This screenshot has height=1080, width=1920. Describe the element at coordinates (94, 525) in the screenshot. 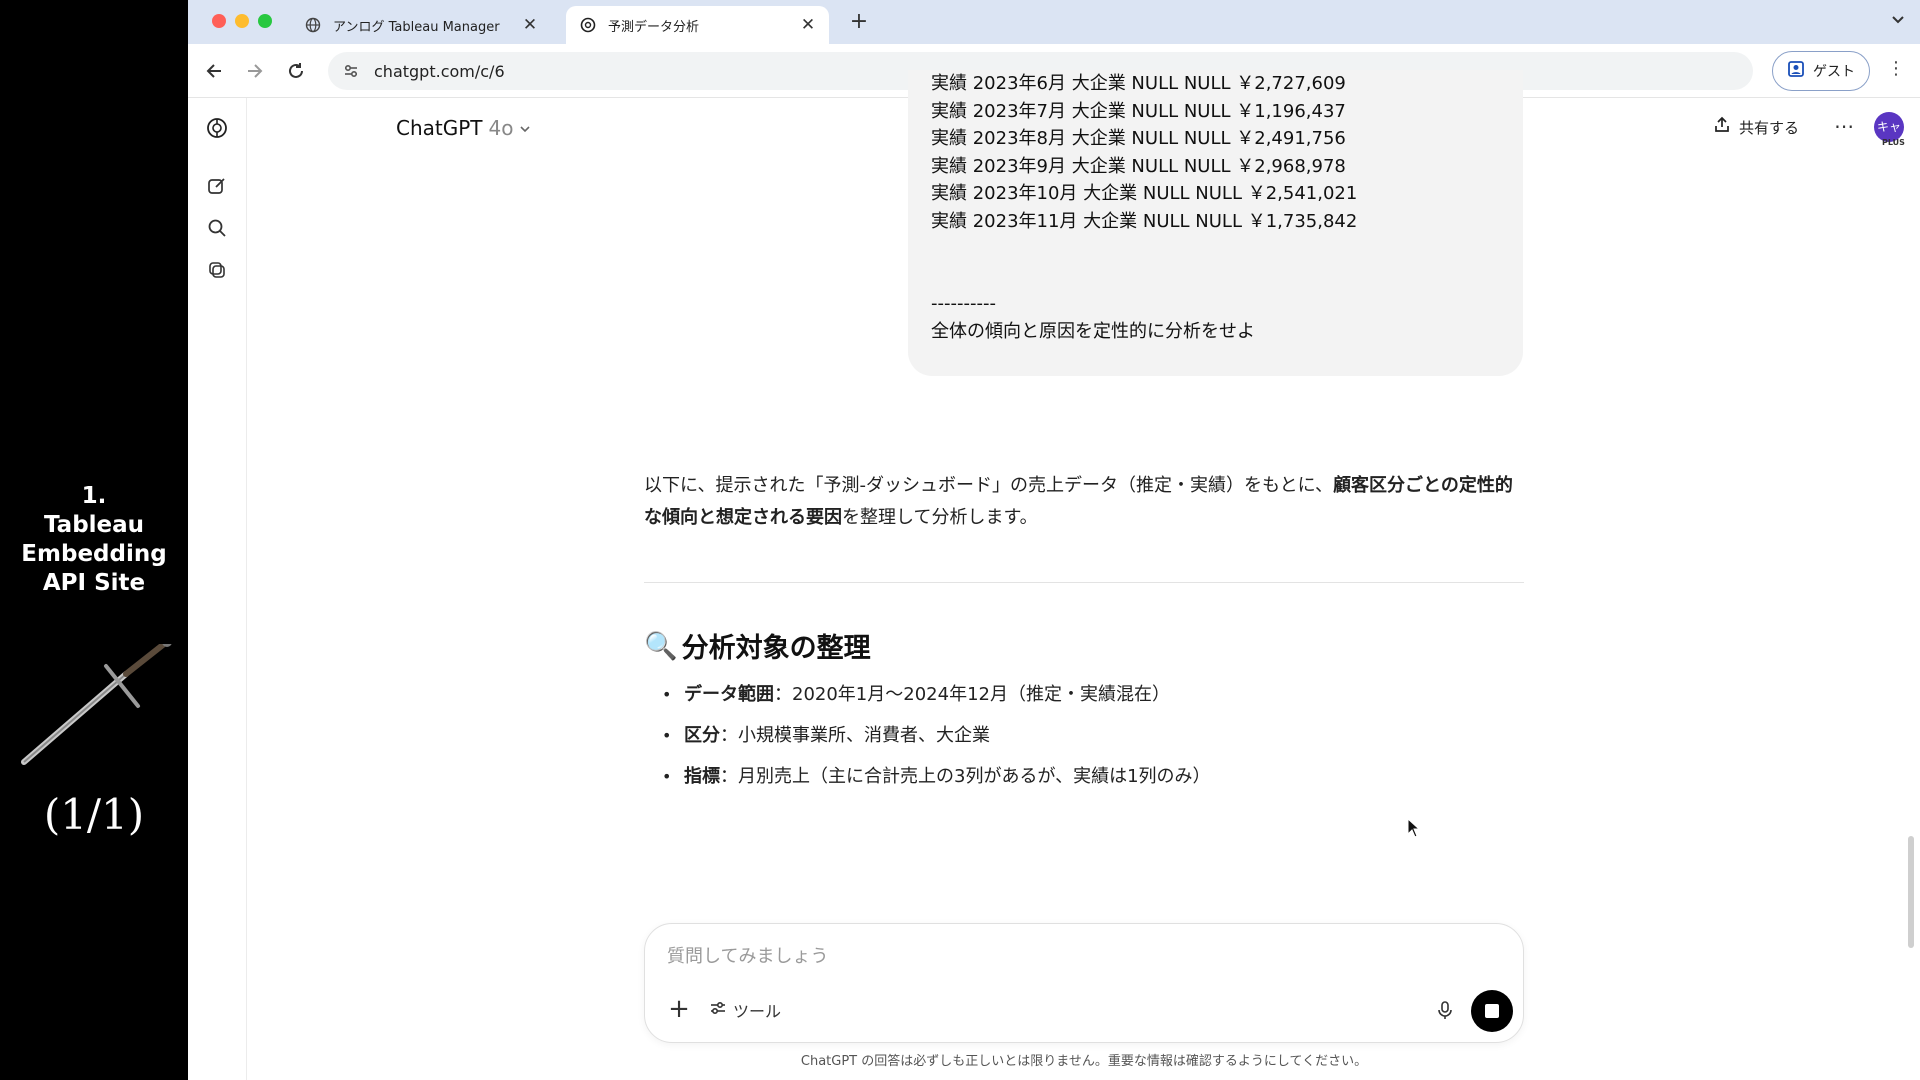

I see `overlay-title-line: Tableau` at that location.